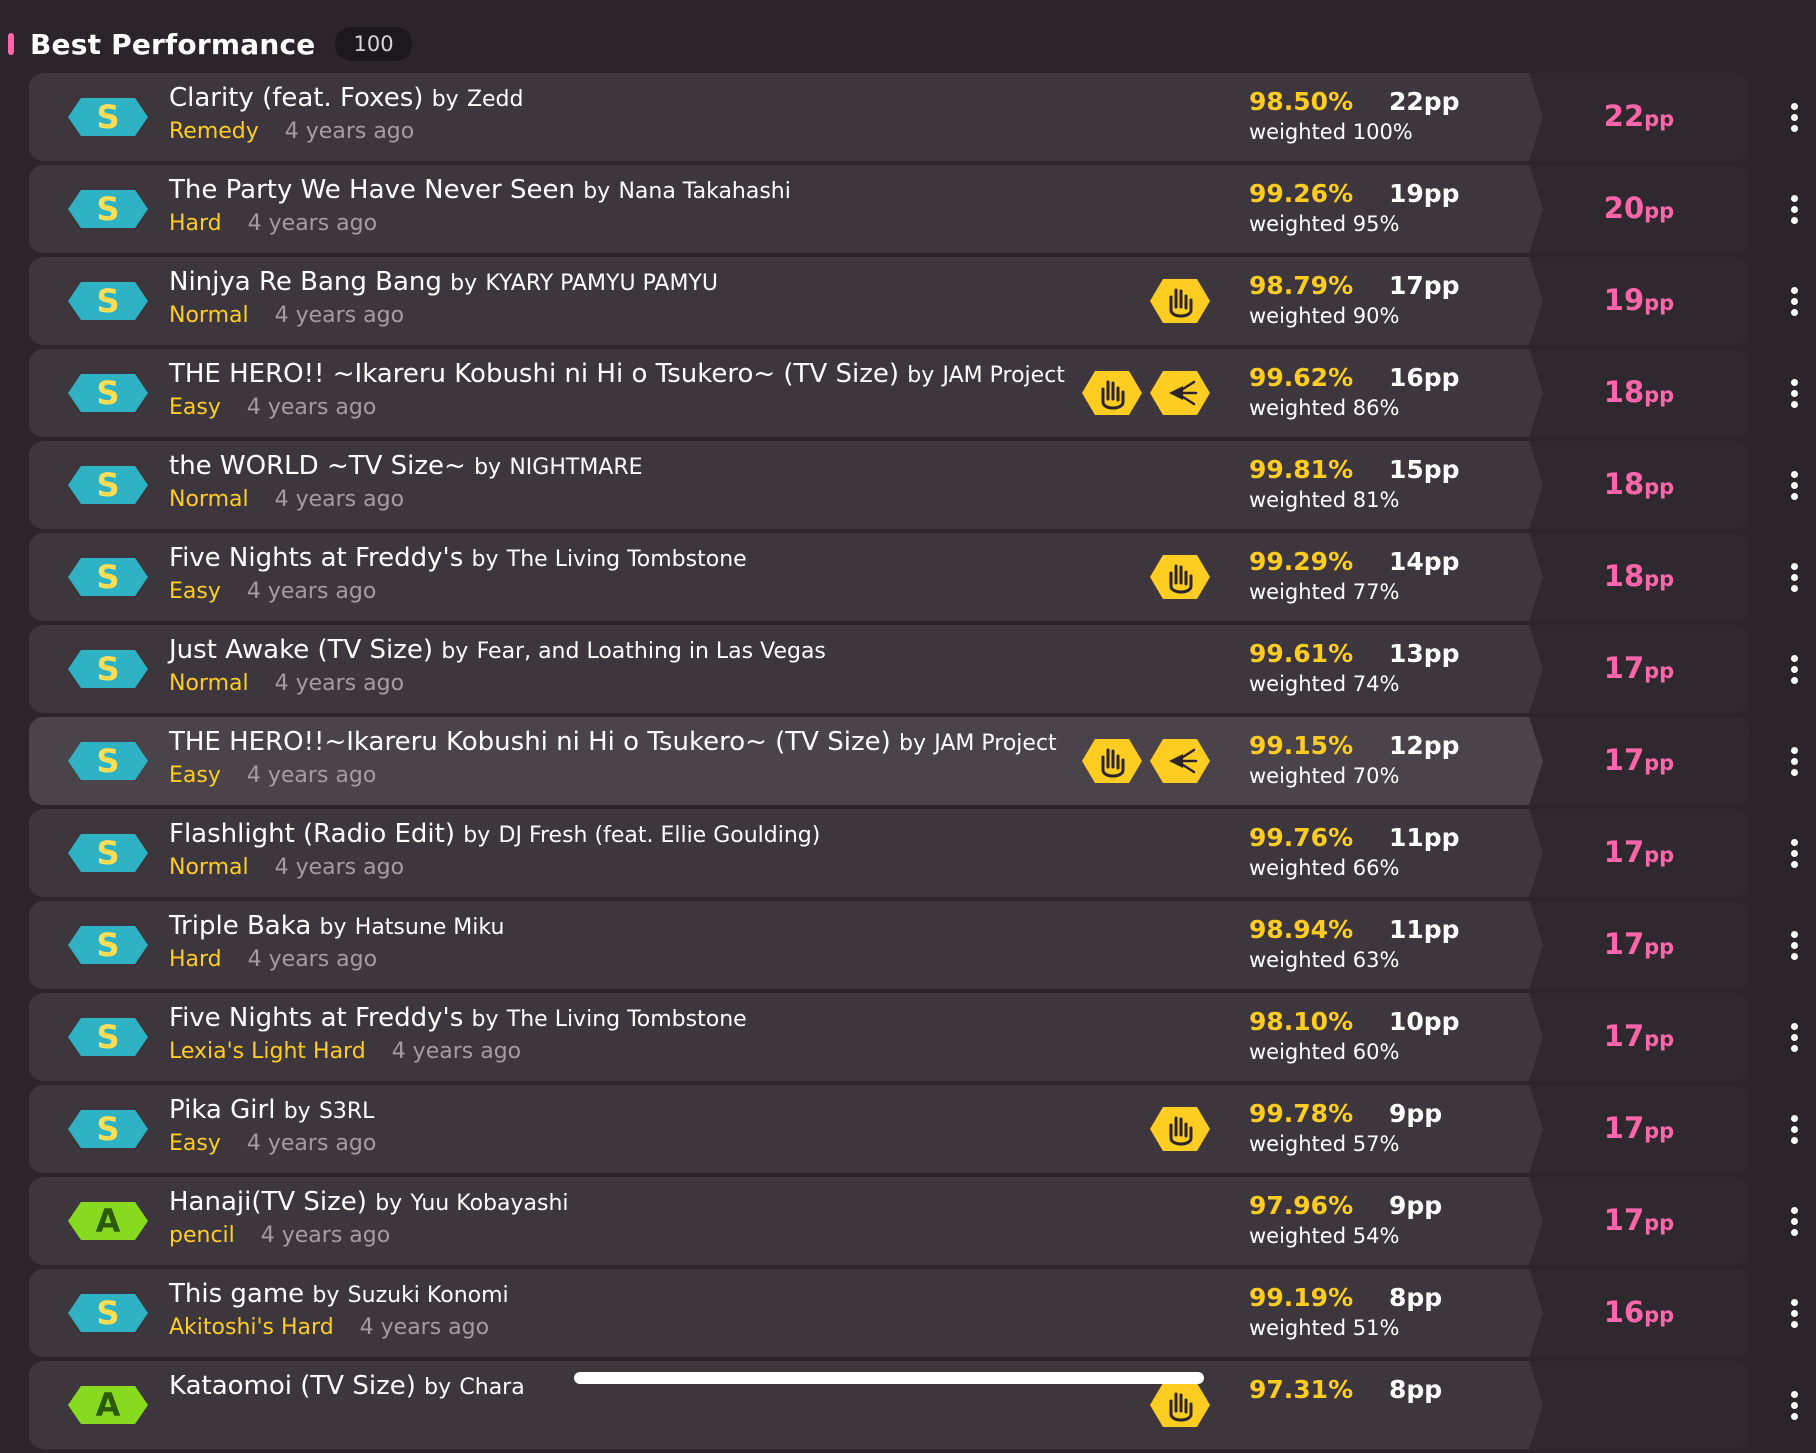 This screenshot has width=1816, height=1453. I want to click on accuracy: 98.79%, so click(1301, 285).